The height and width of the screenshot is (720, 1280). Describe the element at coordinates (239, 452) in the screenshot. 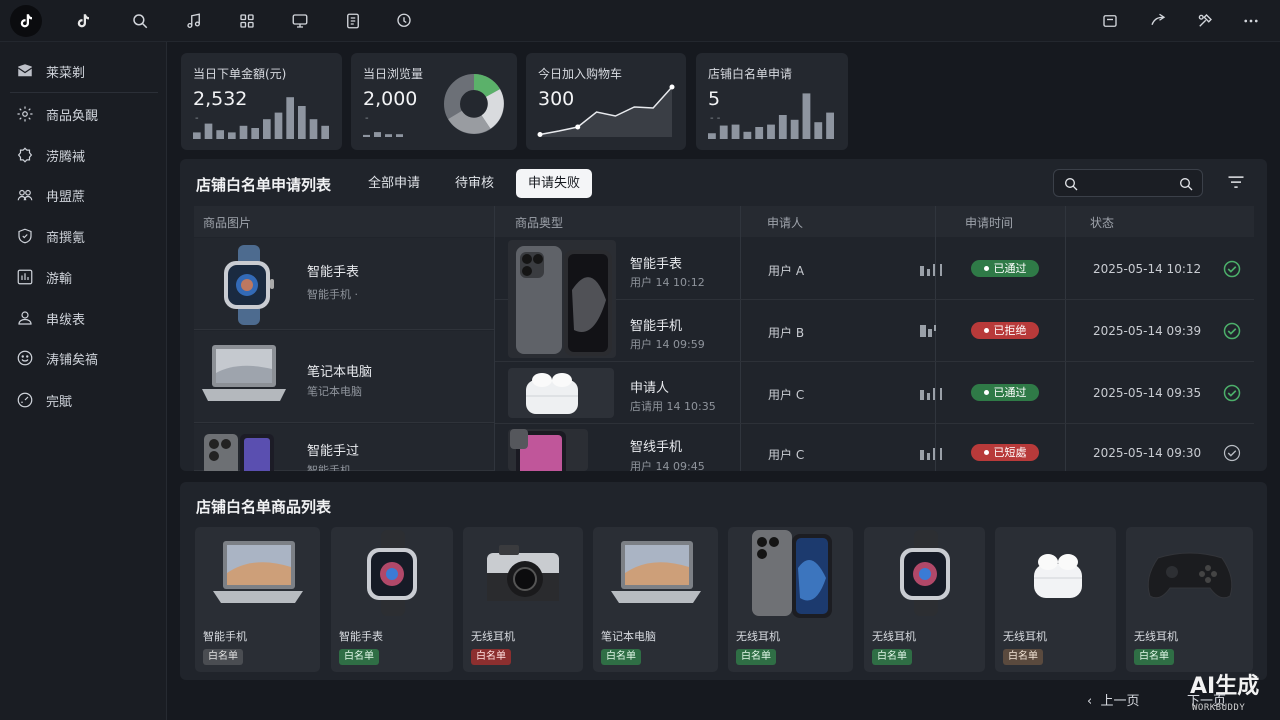

I see `product-image` at that location.